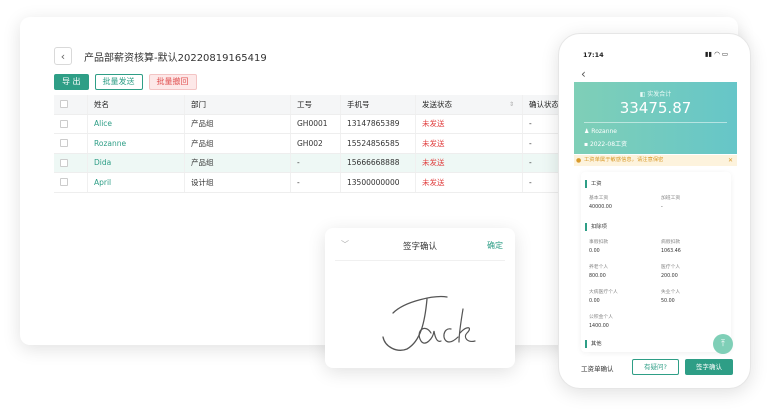 This screenshot has width=773, height=410. I want to click on net-pay-amount: 33475.87, so click(655, 108).